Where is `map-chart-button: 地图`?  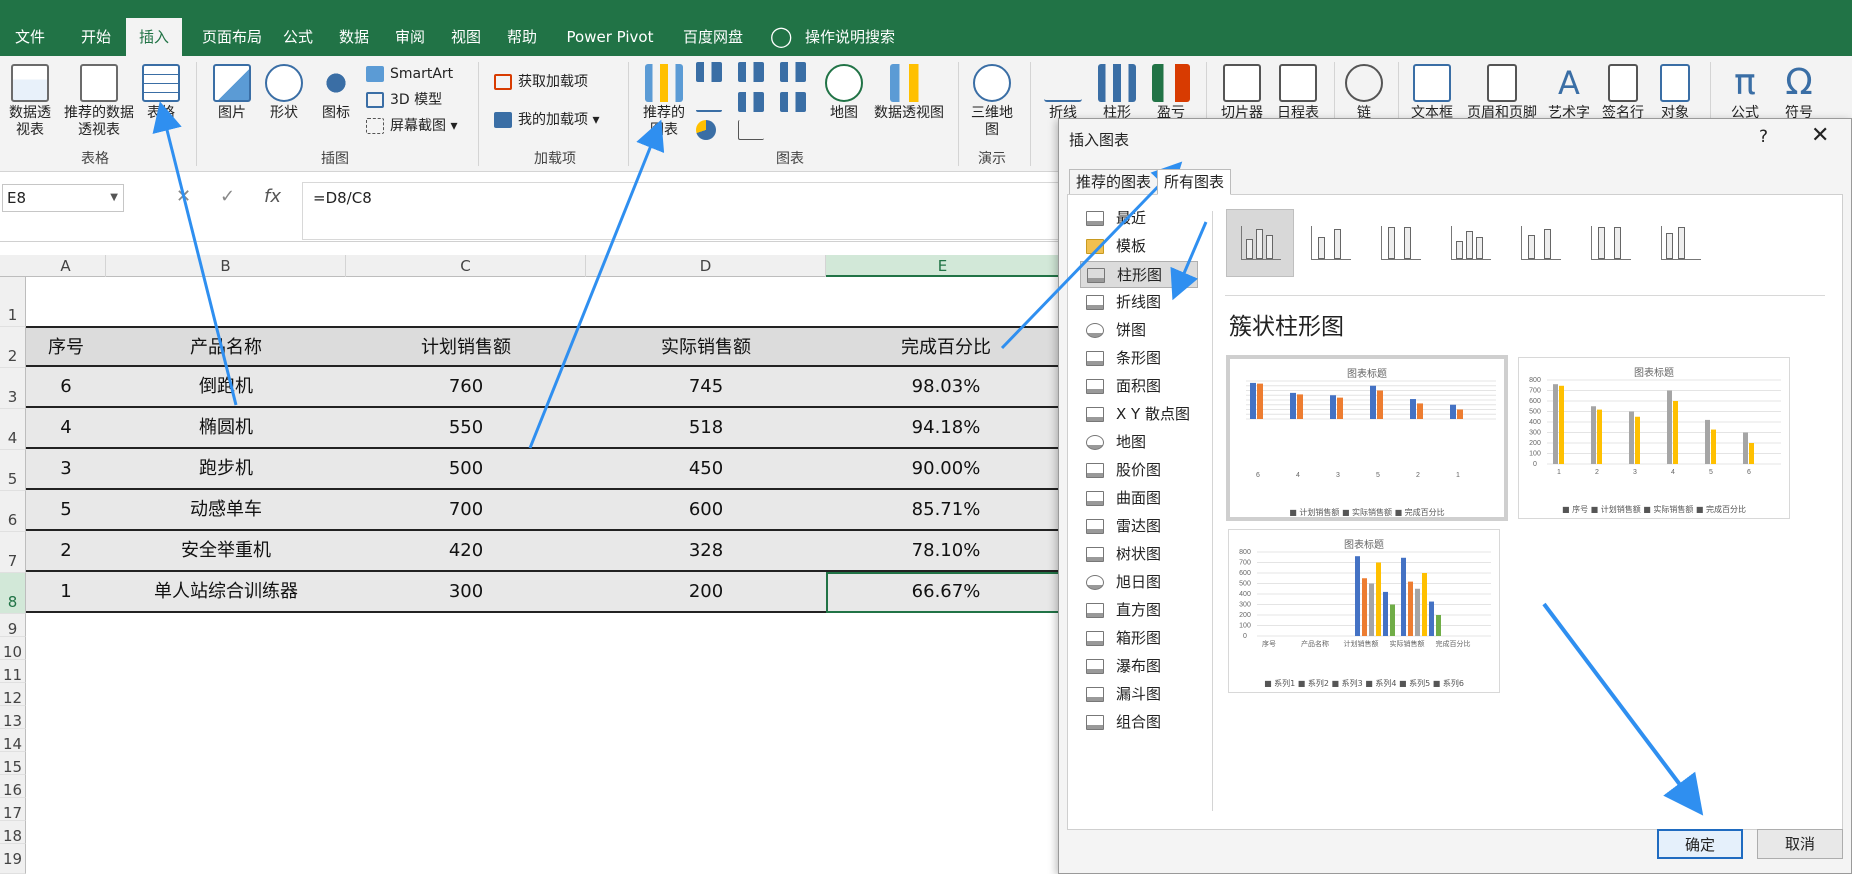
map-chart-button: 地图 is located at coordinates (844, 93).